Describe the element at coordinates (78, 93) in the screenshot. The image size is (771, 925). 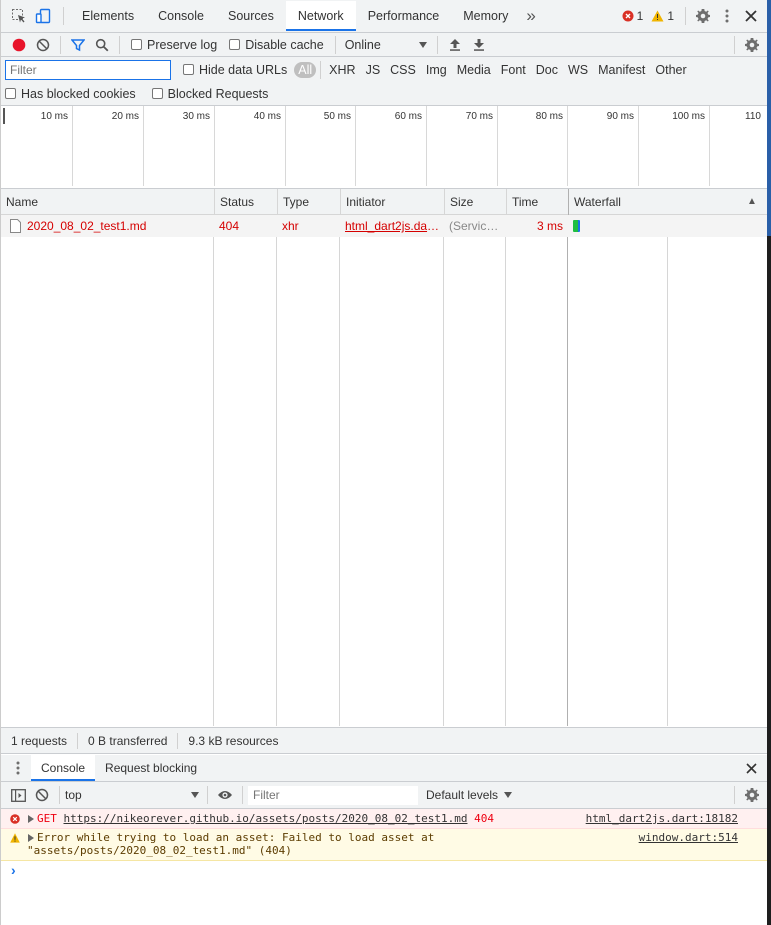
I see `has-blocked-cookies-label: Has blocked cookies` at that location.